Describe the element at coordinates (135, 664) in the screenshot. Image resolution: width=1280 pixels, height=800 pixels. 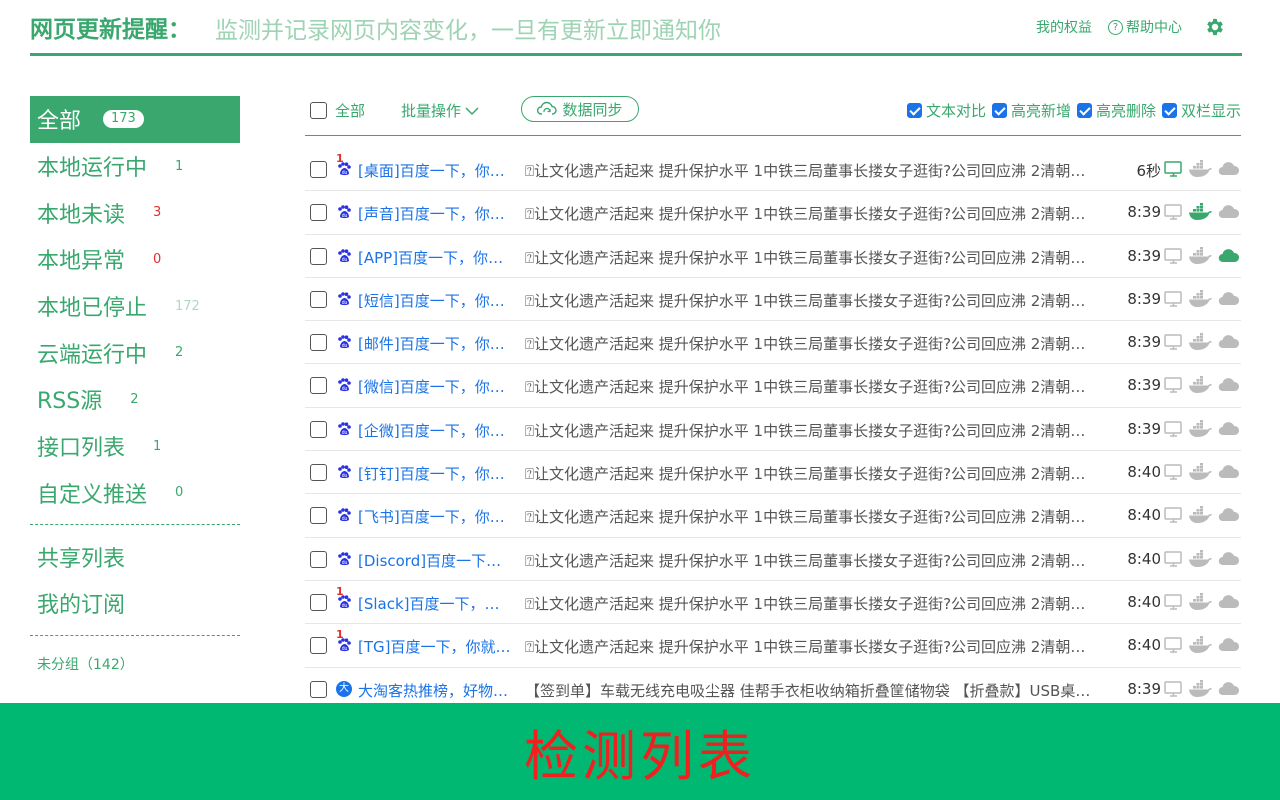
I see `sidebar-group-ungrouped: 未分组（142）` at that location.